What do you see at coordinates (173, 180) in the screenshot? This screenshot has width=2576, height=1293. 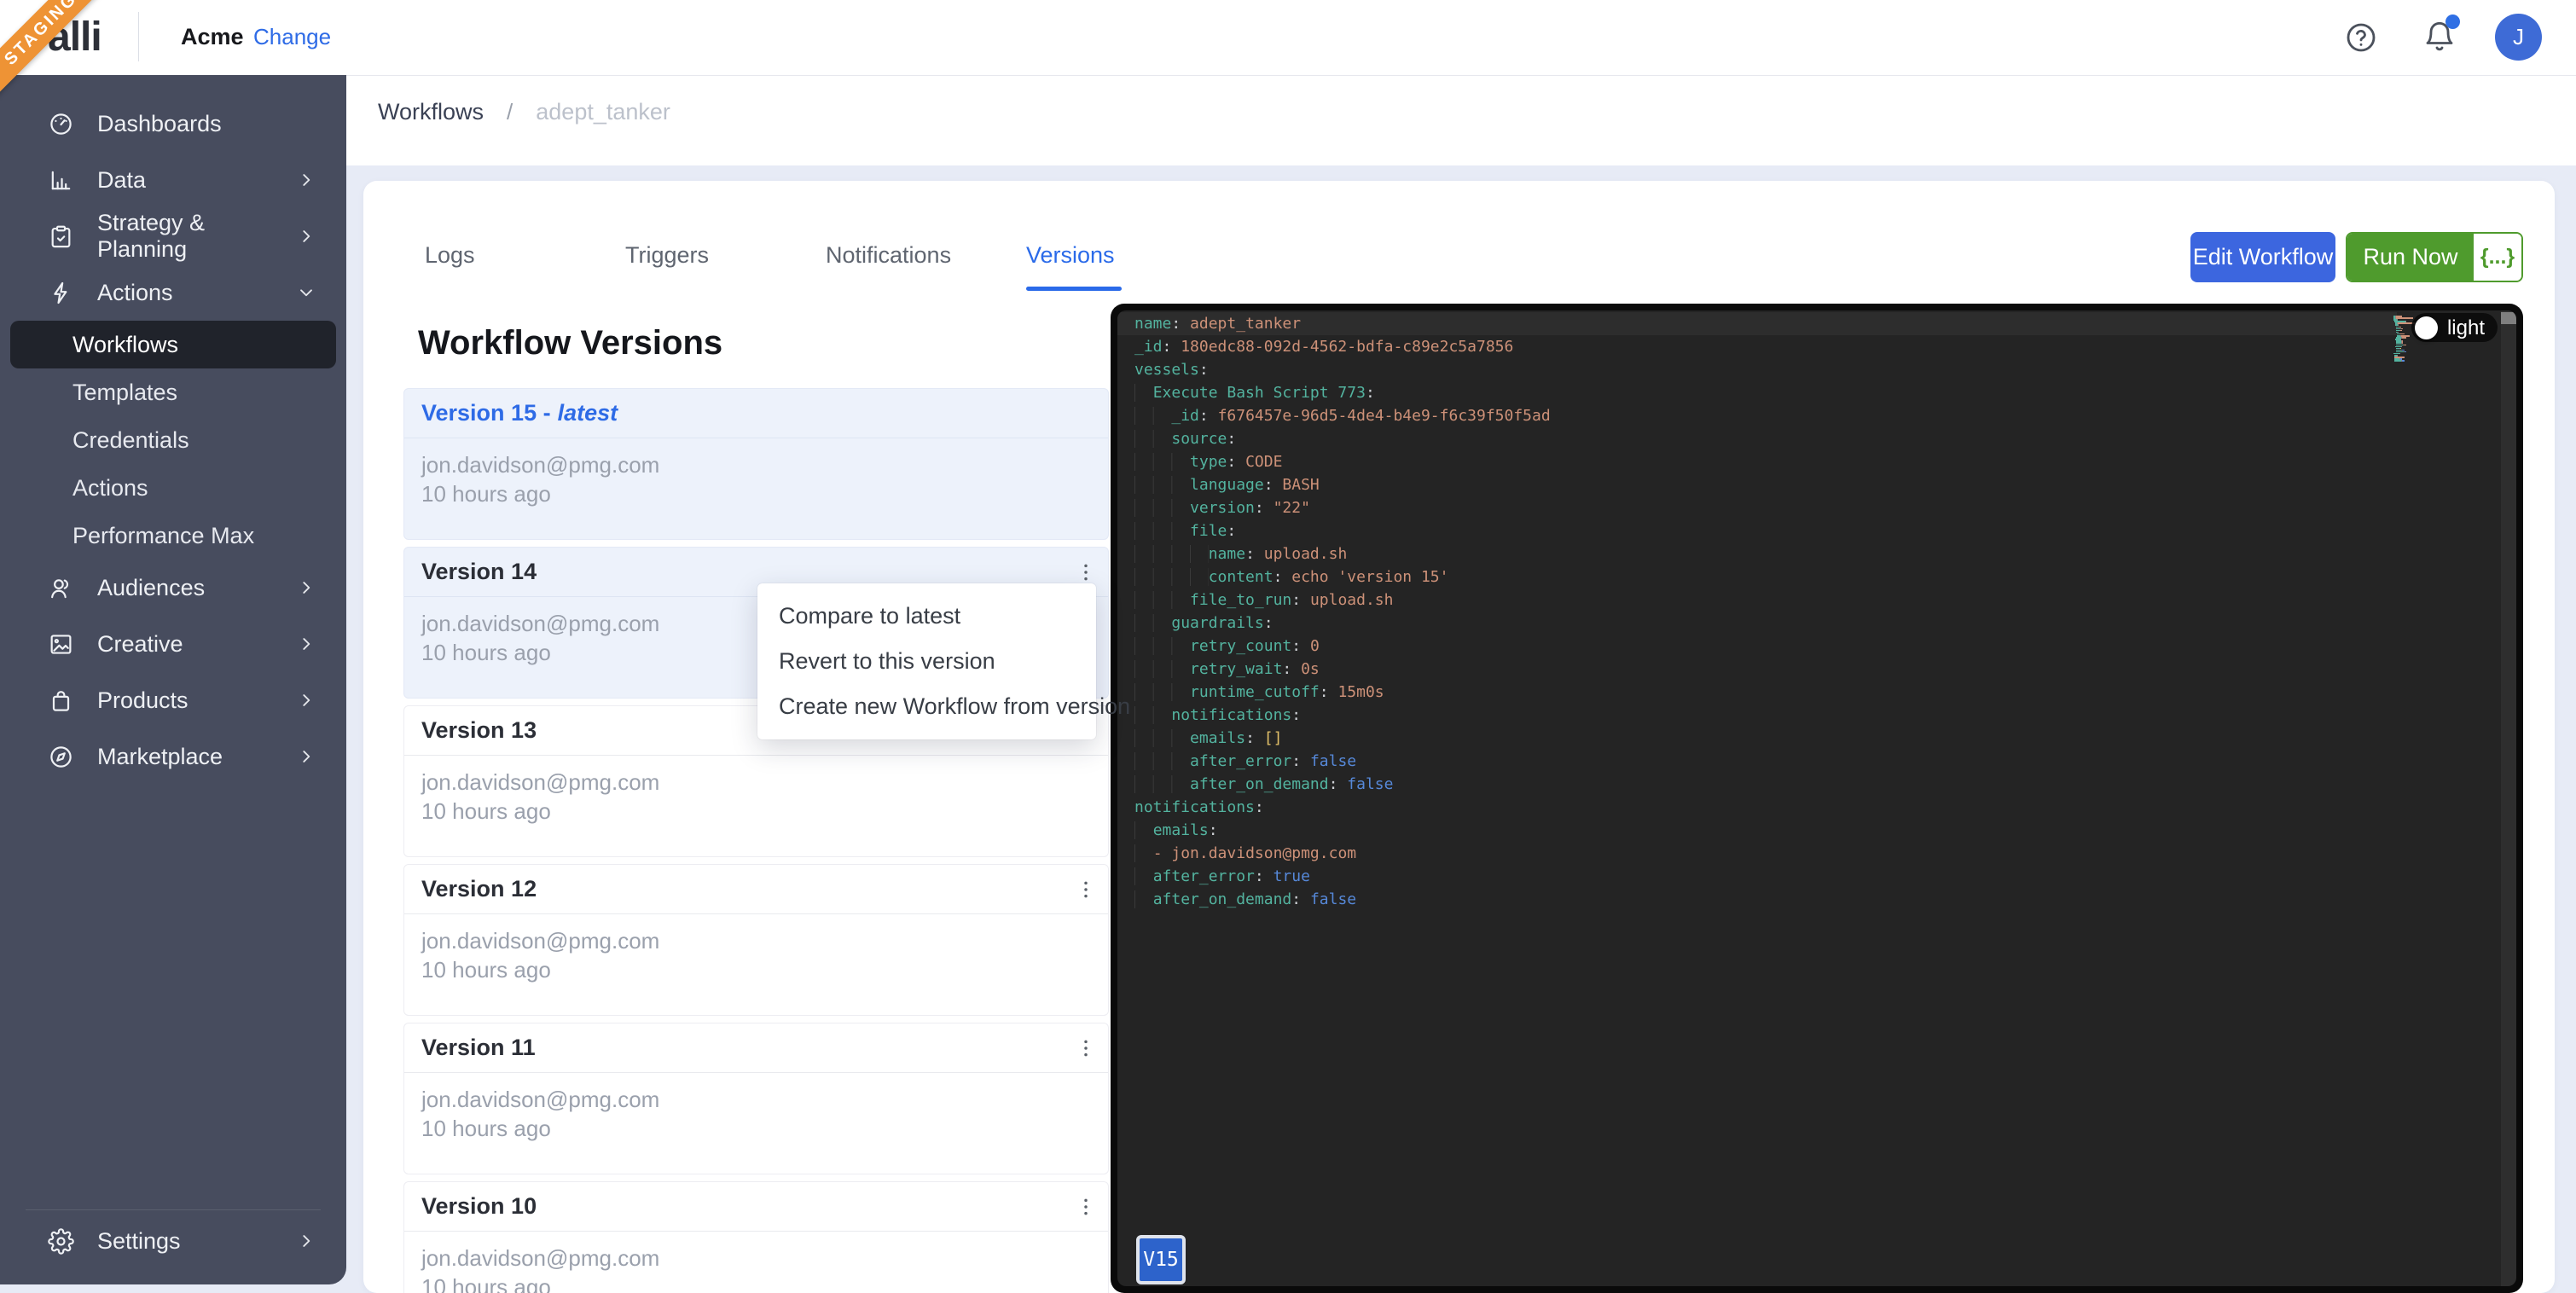 I see `sidebar-item-data: Data` at bounding box center [173, 180].